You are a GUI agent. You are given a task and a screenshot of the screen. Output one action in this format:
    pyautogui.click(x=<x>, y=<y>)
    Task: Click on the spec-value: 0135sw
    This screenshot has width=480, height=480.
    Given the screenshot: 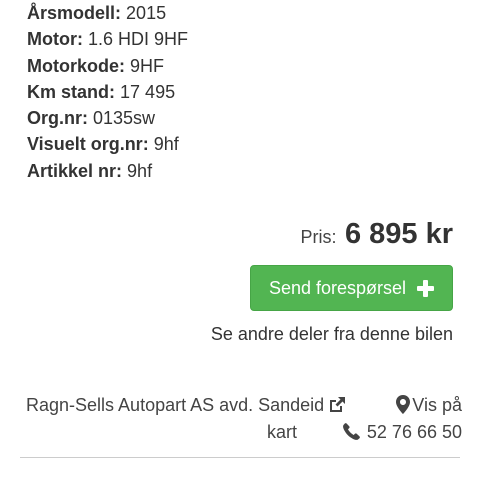 What is the action you would take?
    pyautogui.click(x=124, y=118)
    